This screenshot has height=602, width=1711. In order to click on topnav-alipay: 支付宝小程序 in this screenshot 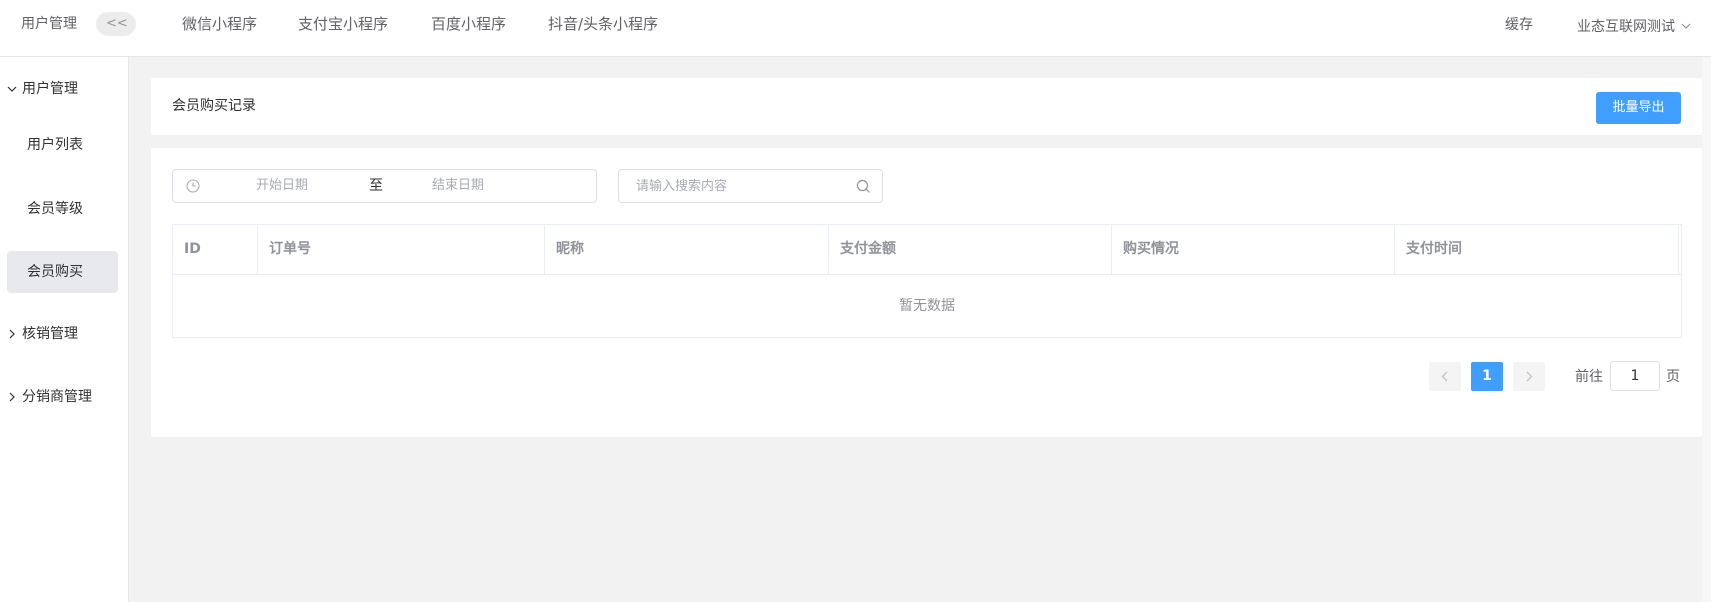, I will do `click(343, 24)`.